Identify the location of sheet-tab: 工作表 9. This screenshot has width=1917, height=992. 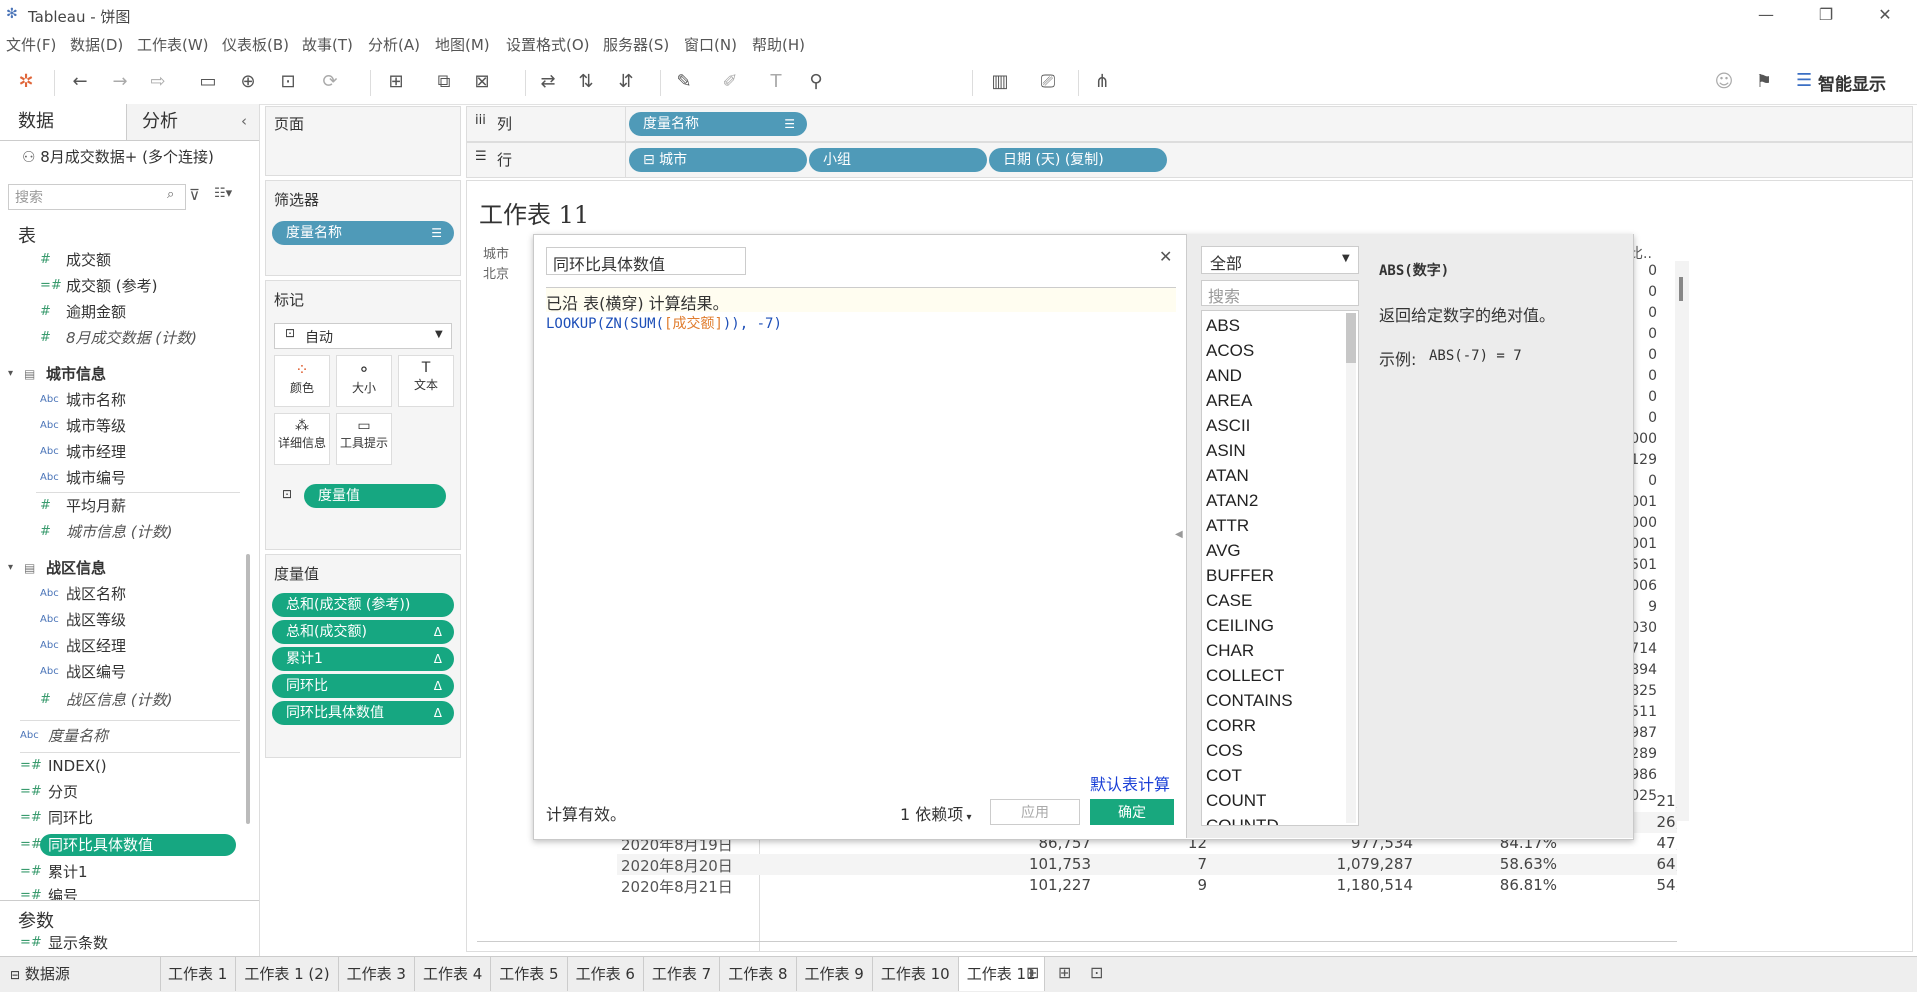
(835, 974).